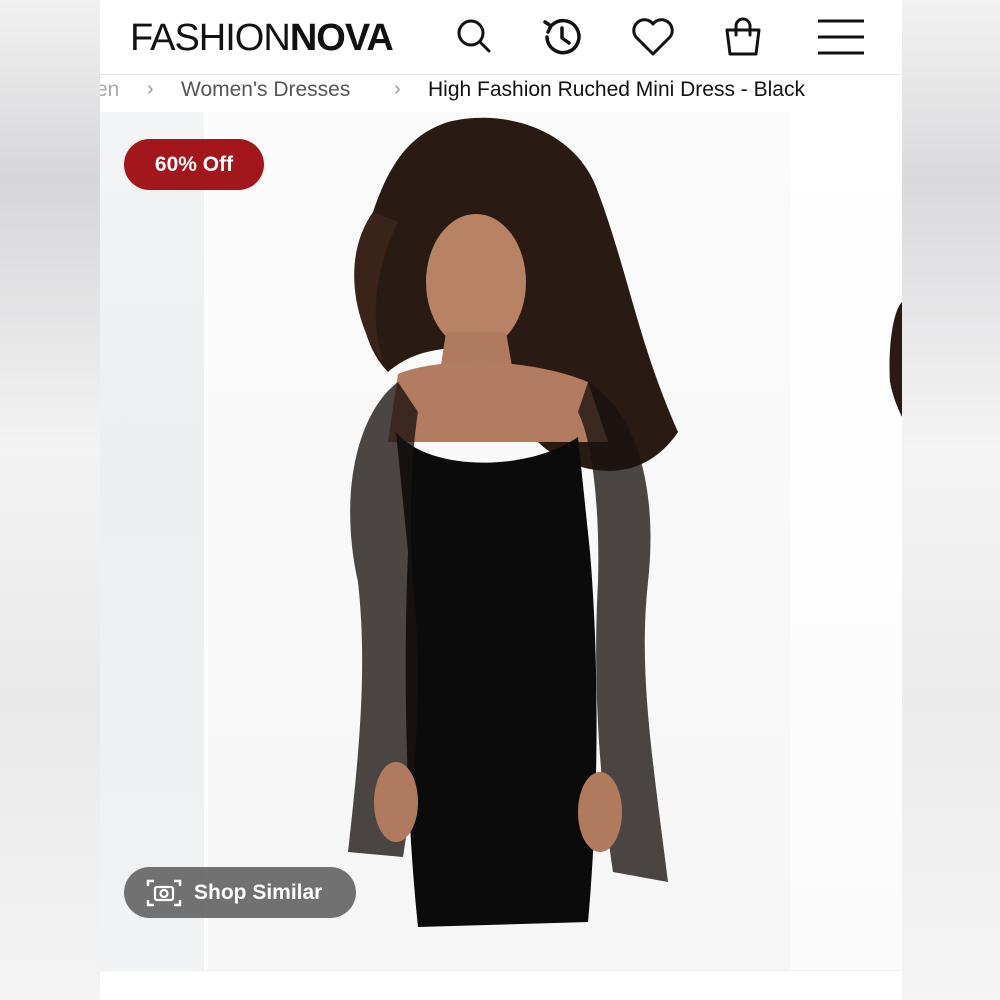  Describe the element at coordinates (164, 893) in the screenshot. I see `camera-scan-icon` at that location.